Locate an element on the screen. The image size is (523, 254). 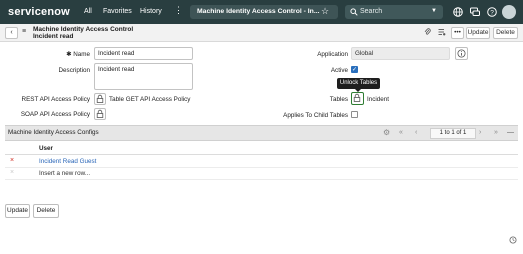
paperclip-icon is located at coordinates (427, 31).